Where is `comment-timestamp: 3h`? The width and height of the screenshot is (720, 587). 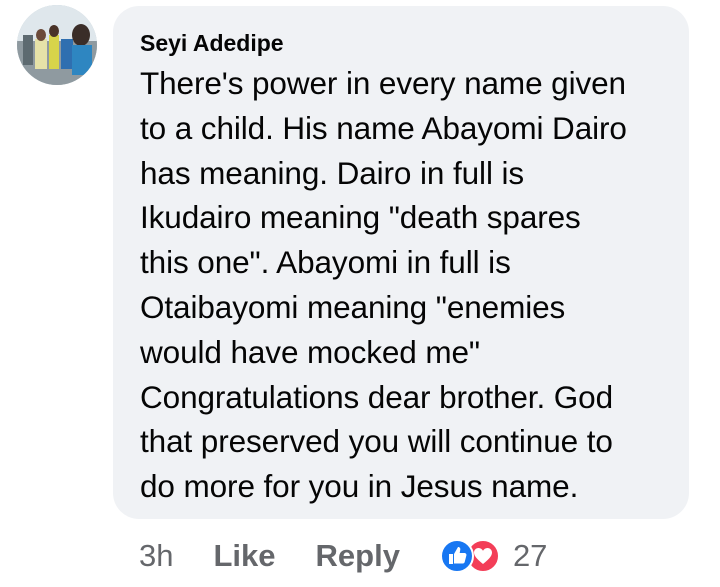 comment-timestamp: 3h is located at coordinates (156, 556).